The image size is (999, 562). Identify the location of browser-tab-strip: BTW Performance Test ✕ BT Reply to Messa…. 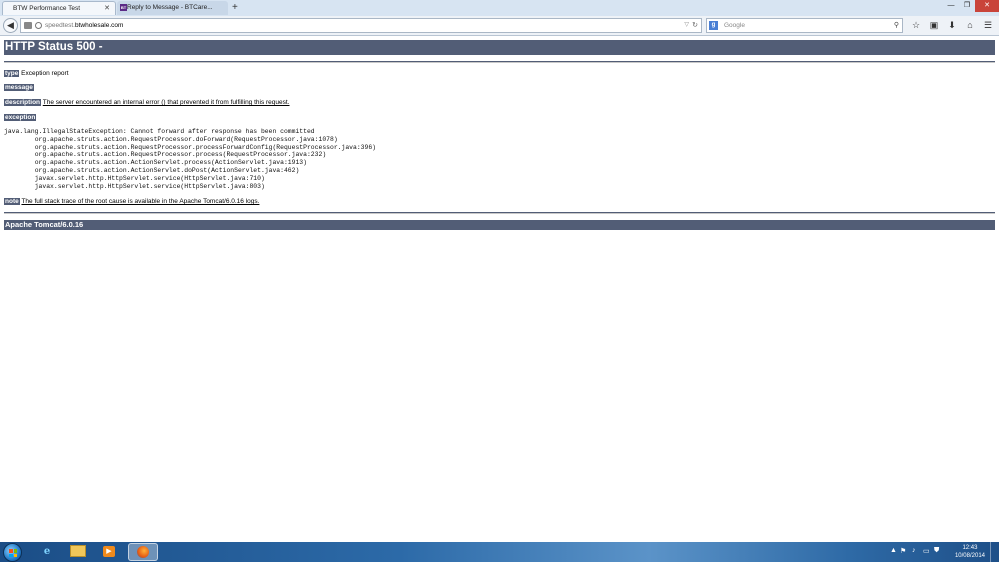
(499, 8).